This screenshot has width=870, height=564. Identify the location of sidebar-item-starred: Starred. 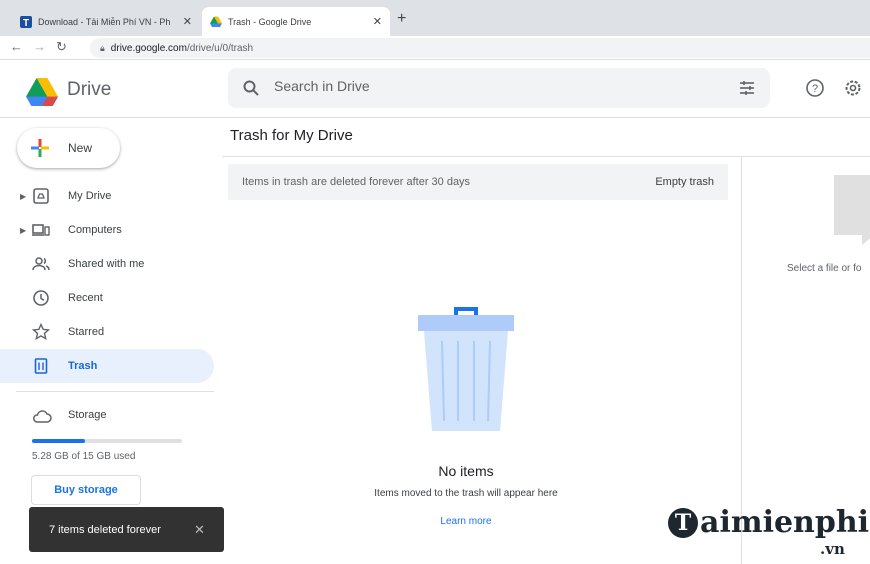
(107, 332).